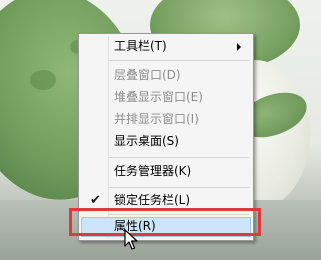 This screenshot has height=260, width=321. Describe the element at coordinates (131, 239) in the screenshot. I see `mouse-pointer-icon` at that location.